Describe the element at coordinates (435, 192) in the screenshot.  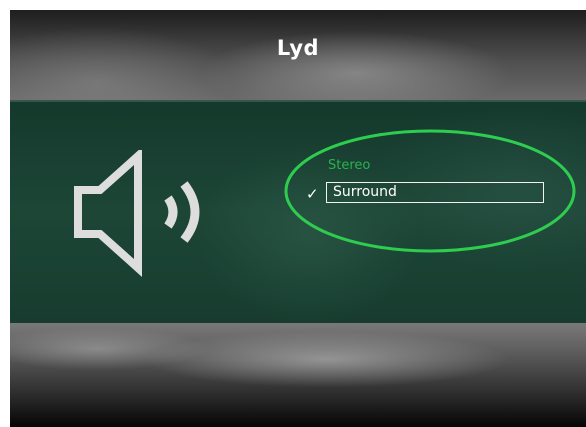
I see `option-surround: Surround` at that location.